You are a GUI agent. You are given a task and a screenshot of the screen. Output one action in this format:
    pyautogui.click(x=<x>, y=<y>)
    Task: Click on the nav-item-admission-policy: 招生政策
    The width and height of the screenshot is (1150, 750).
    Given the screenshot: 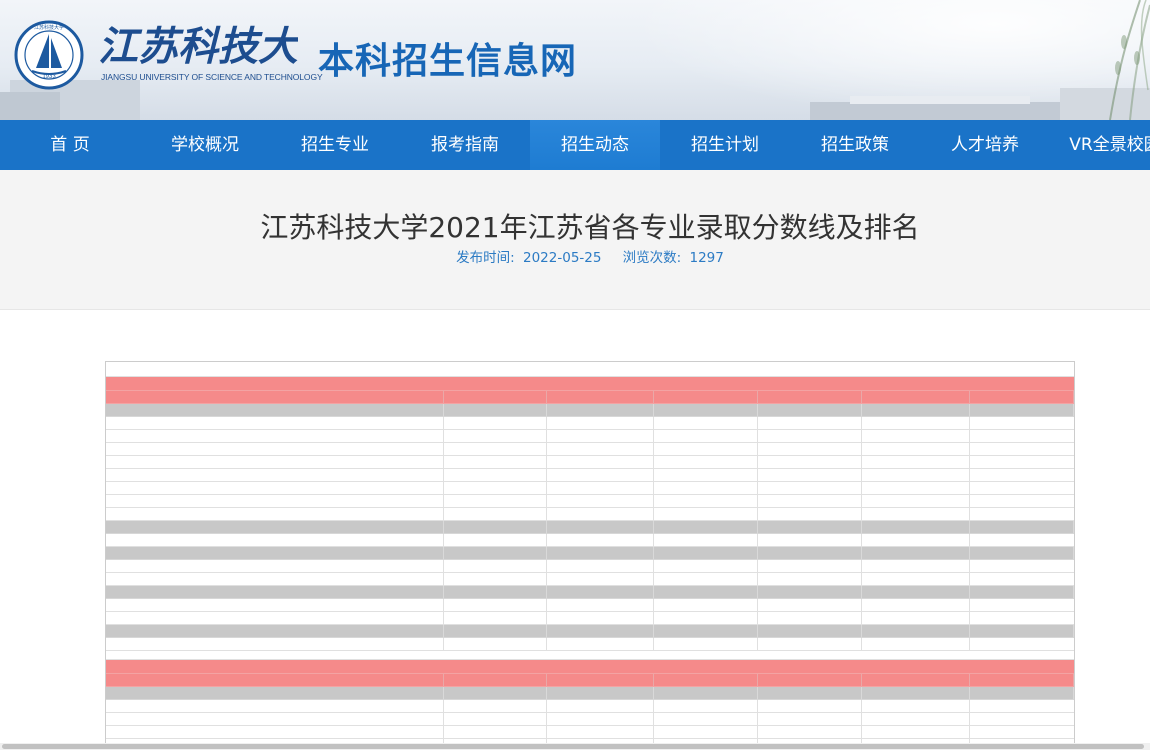 What is the action you would take?
    pyautogui.click(x=855, y=145)
    